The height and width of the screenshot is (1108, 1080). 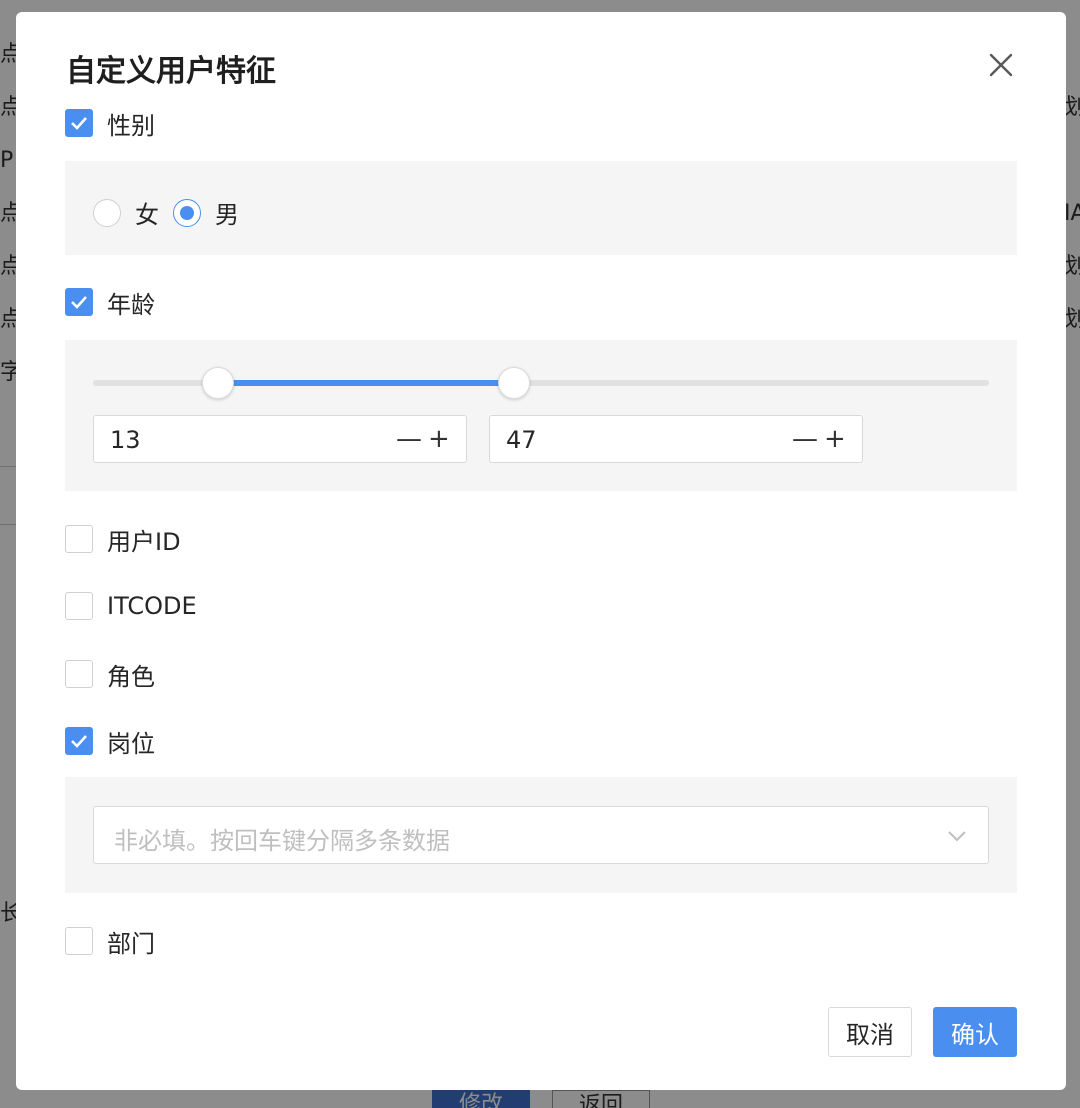 What do you see at coordinates (227, 212) in the screenshot?
I see `radio-male-label: 男` at bounding box center [227, 212].